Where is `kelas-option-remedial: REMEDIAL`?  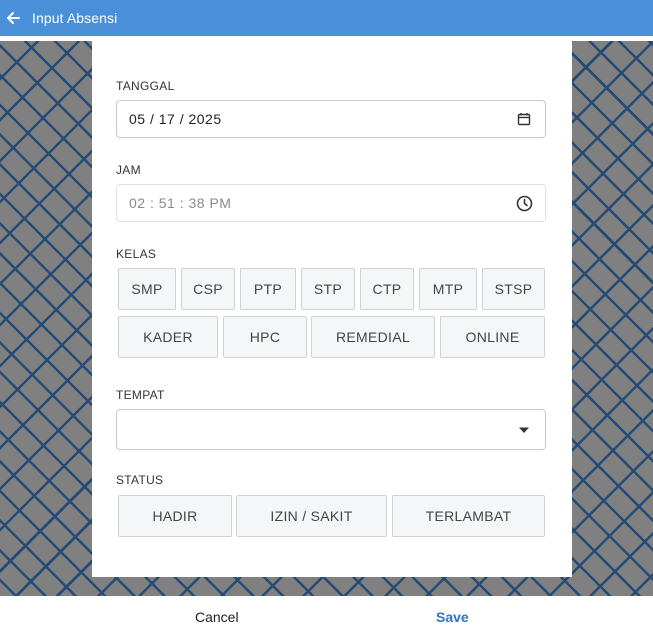 kelas-option-remedial: REMEDIAL is located at coordinates (373, 337).